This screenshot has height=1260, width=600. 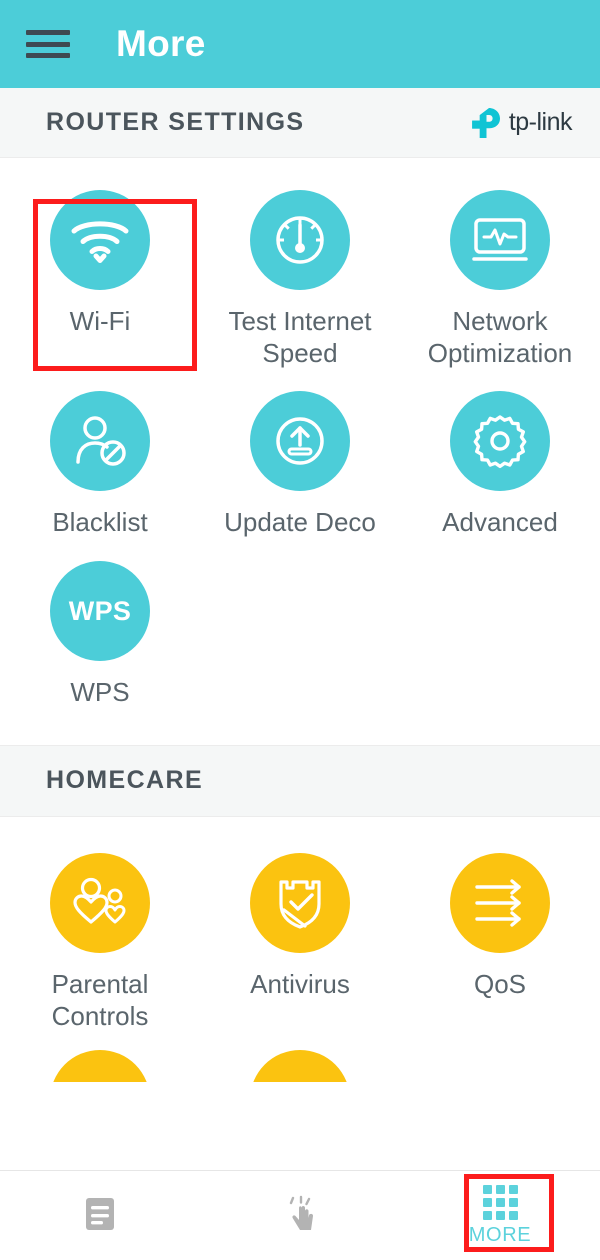 I want to click on tile-advanced: Advanced, so click(x=500, y=462).